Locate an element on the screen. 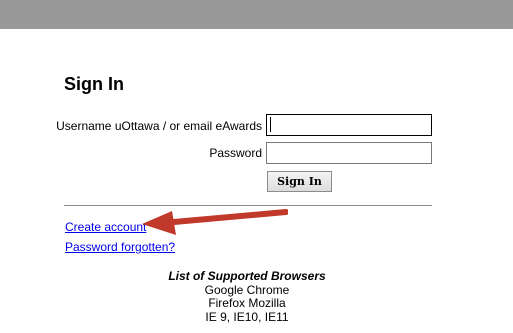 The height and width of the screenshot is (333, 513). sign-in-button: Sign In is located at coordinates (299, 181).